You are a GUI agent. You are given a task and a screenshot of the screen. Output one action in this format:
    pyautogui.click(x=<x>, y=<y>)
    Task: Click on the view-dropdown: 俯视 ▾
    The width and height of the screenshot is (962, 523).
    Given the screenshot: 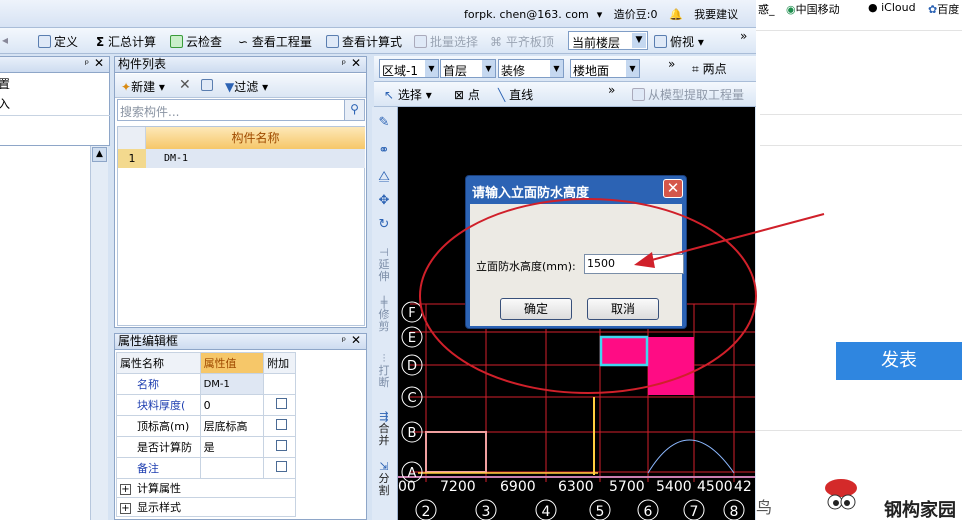 What is the action you would take?
    pyautogui.click(x=679, y=41)
    